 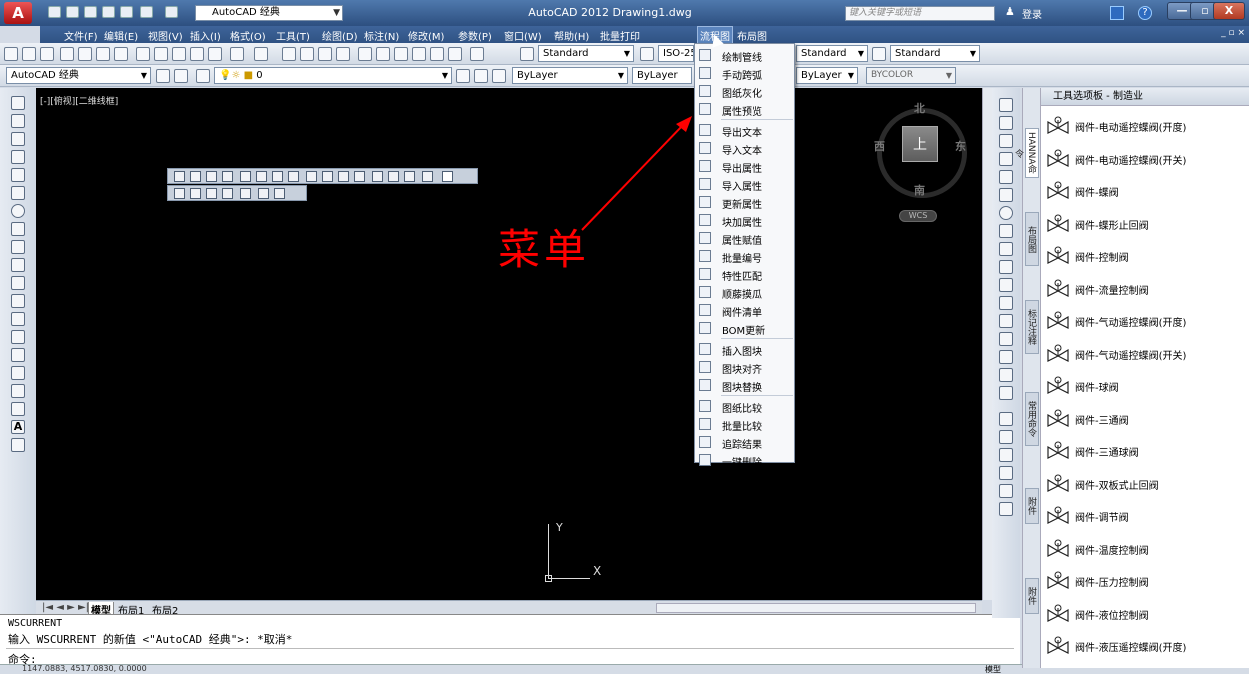 What do you see at coordinates (744, 184) in the screenshot?
I see `dropdown-item: 导入属性` at bounding box center [744, 184].